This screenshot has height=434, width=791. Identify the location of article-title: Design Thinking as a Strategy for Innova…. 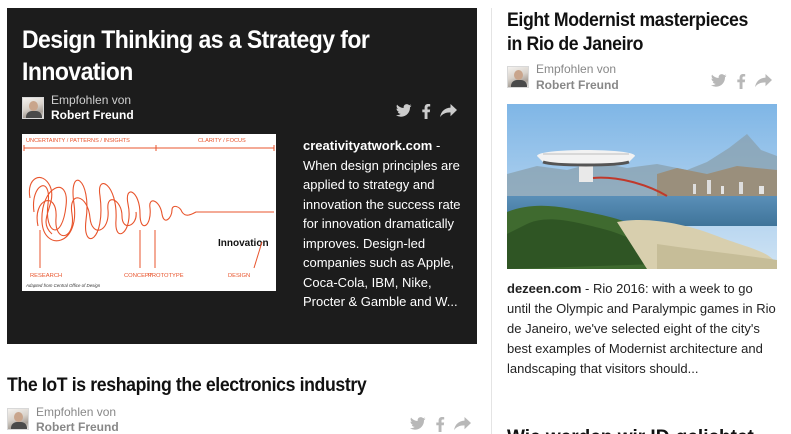
(224, 56).